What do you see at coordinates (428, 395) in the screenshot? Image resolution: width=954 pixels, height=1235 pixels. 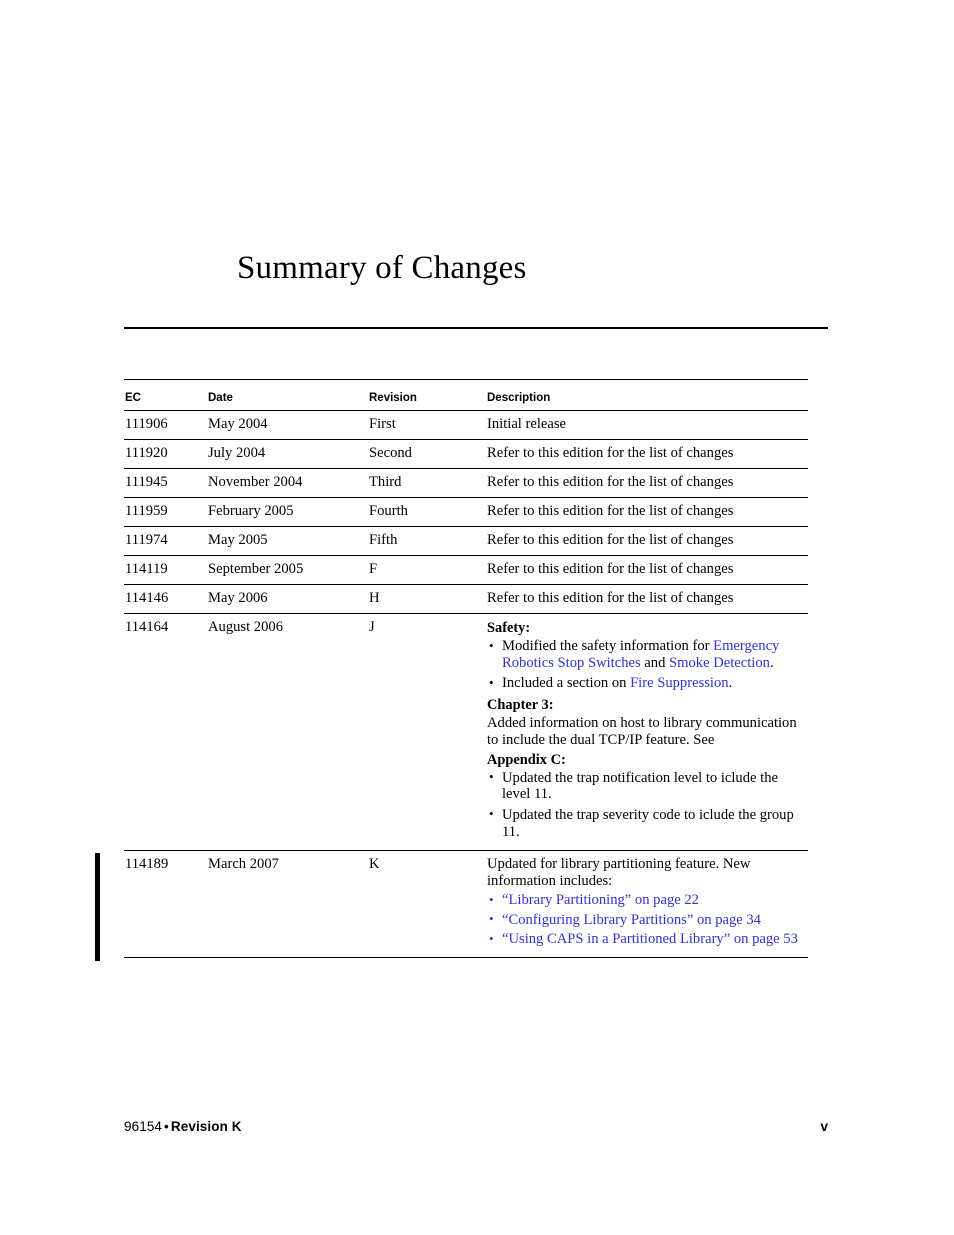 I see `column-header-revision: Revision` at bounding box center [428, 395].